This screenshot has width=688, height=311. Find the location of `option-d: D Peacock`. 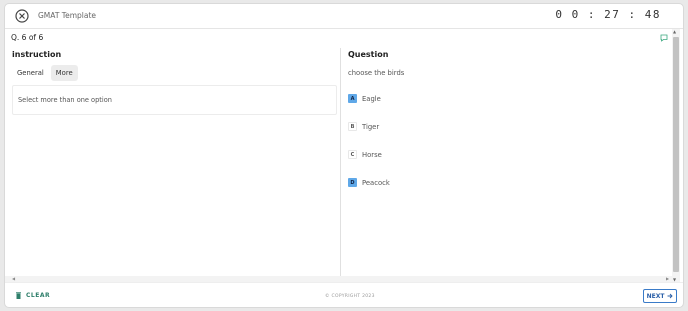

option-d: D Peacock is located at coordinates (369, 182).